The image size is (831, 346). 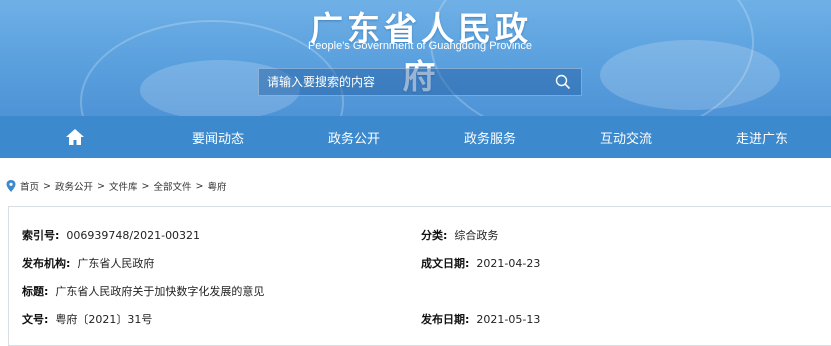 What do you see at coordinates (160, 291) in the screenshot?
I see `title-value: 广东省人民政府关于加快数字化发展的意见` at bounding box center [160, 291].